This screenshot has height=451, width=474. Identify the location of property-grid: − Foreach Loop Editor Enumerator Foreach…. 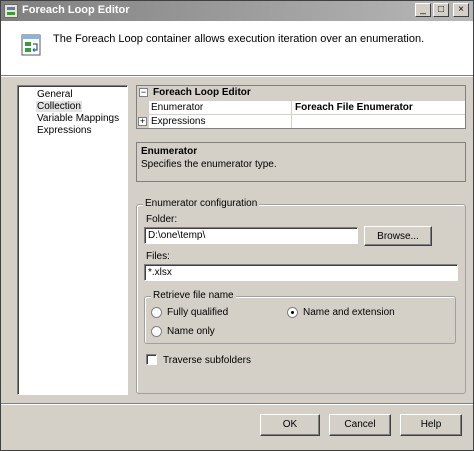
(301, 107).